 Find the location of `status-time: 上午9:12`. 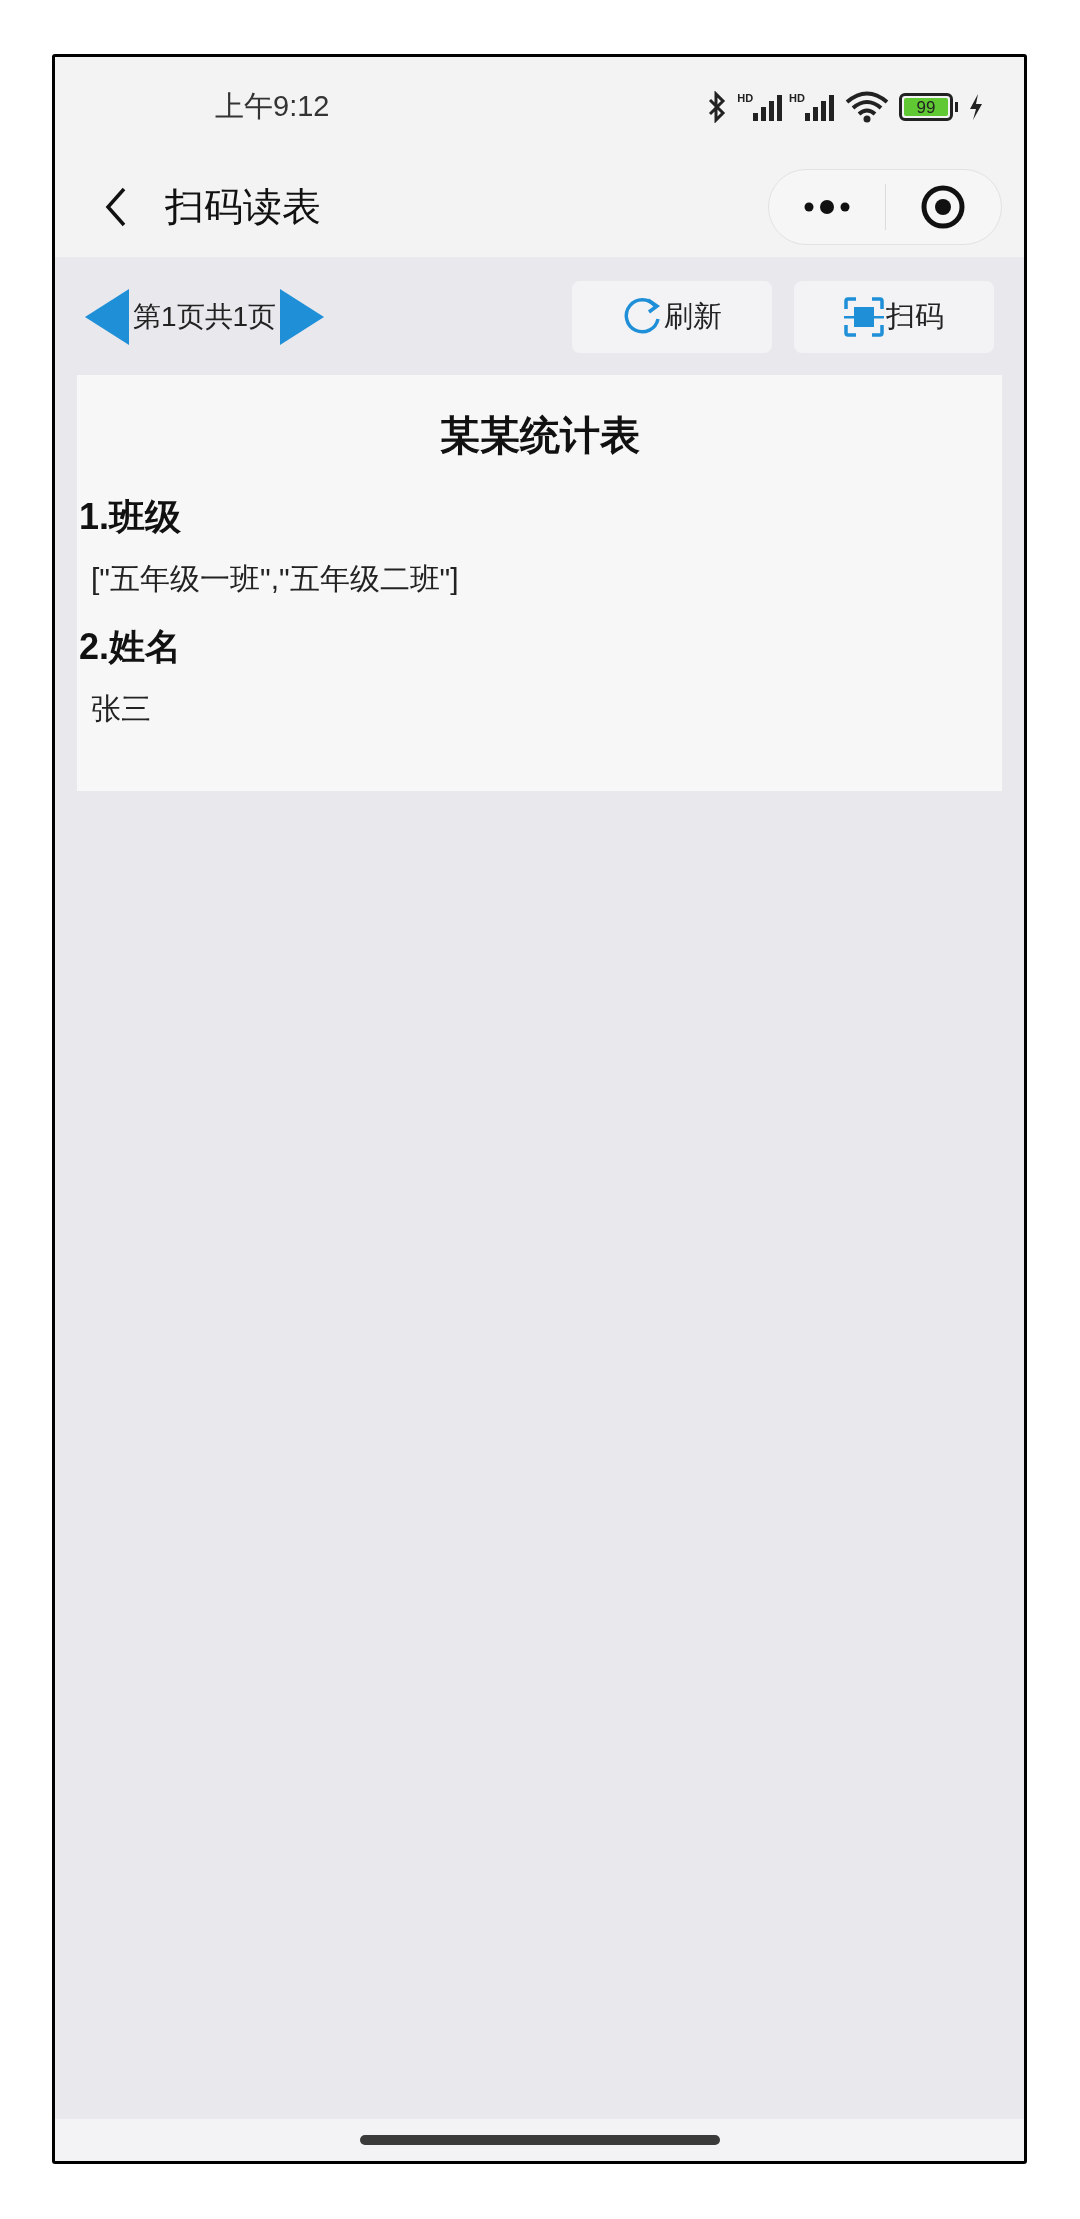

status-time: 上午9:12 is located at coordinates (272, 107).